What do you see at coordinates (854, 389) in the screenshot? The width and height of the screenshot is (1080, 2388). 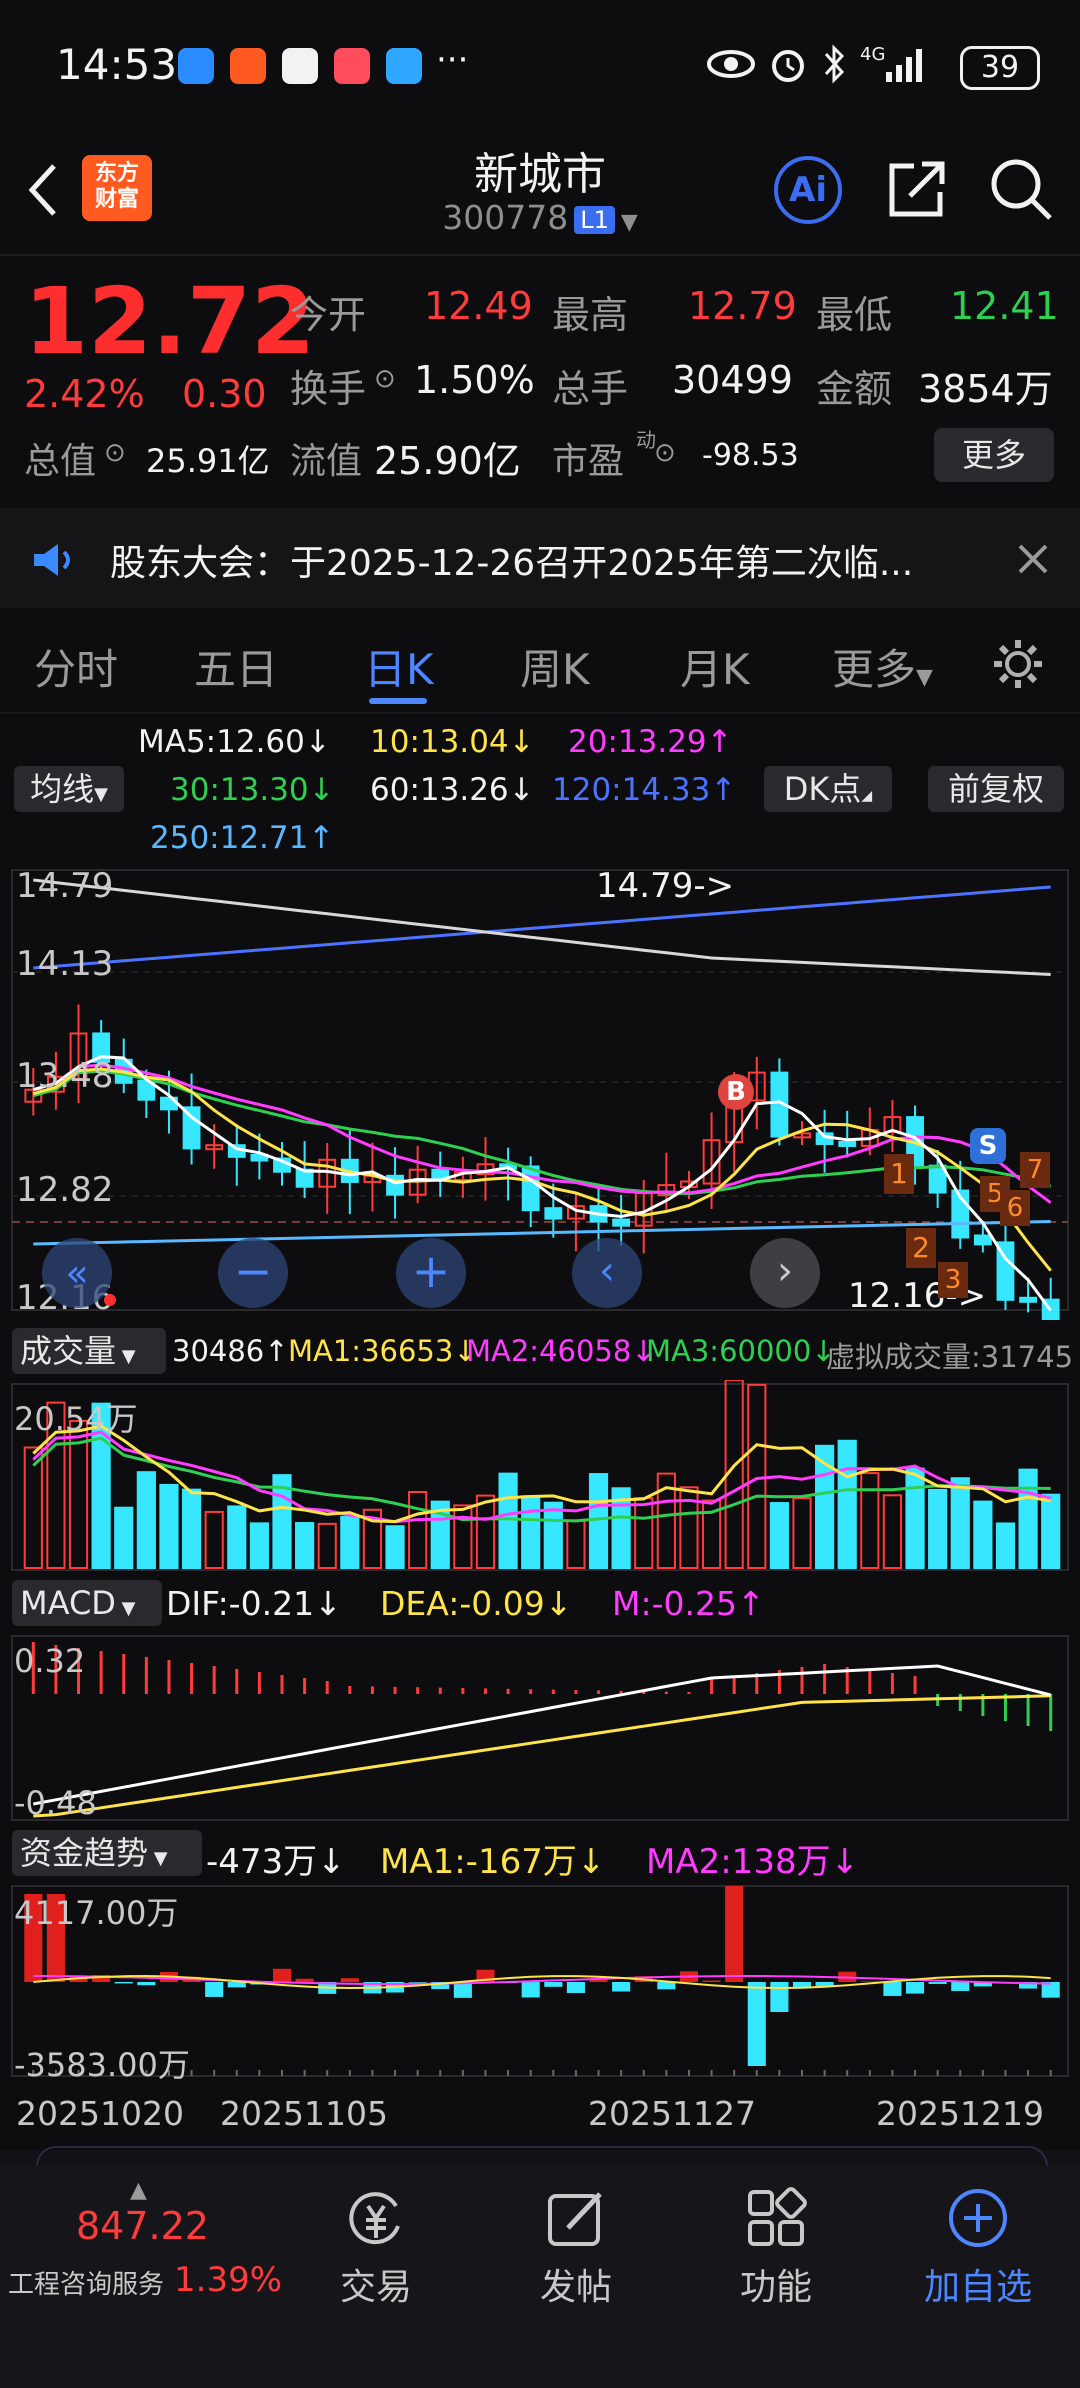 I see `amount-label: 金额` at bounding box center [854, 389].